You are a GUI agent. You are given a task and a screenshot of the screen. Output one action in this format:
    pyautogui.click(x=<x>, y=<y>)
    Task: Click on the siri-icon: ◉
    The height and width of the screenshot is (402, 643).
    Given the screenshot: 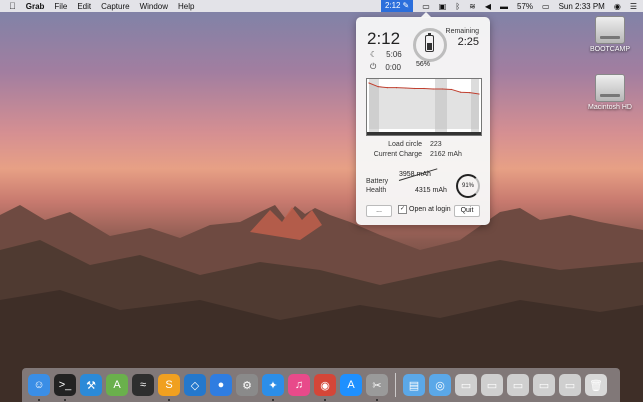 What is the action you would take?
    pyautogui.click(x=617, y=6)
    